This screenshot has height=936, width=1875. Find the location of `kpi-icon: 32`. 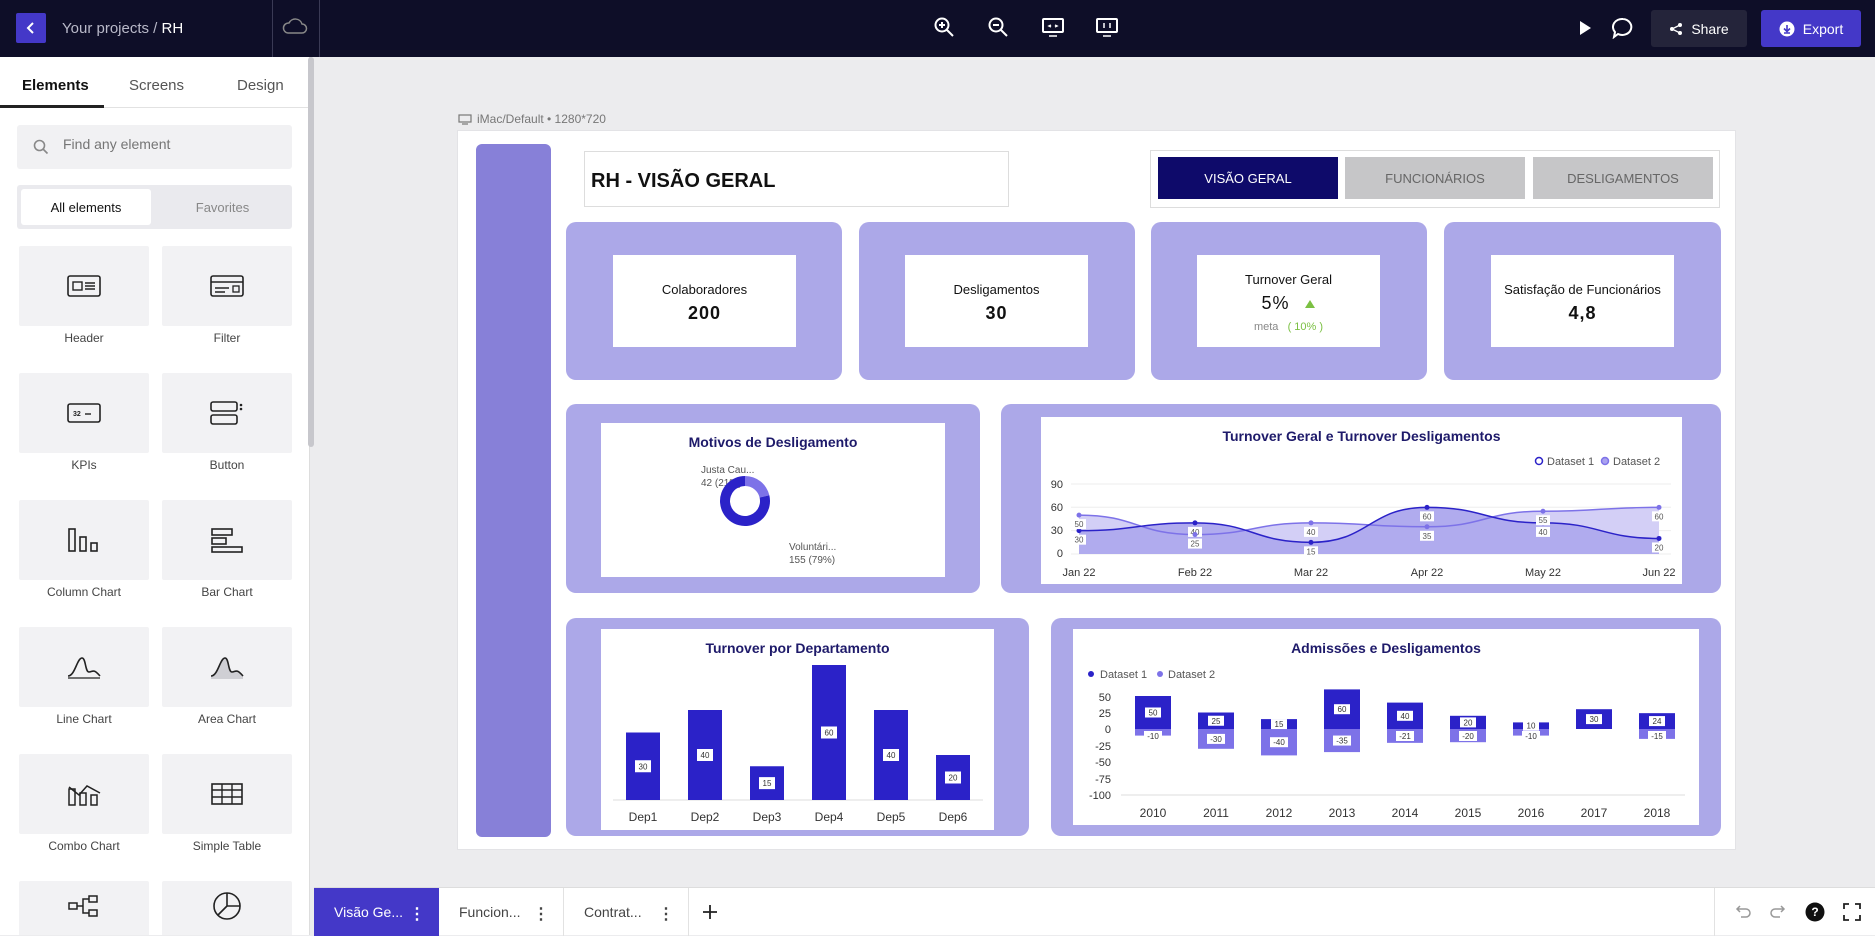

kpi-icon: 32 is located at coordinates (84, 413).